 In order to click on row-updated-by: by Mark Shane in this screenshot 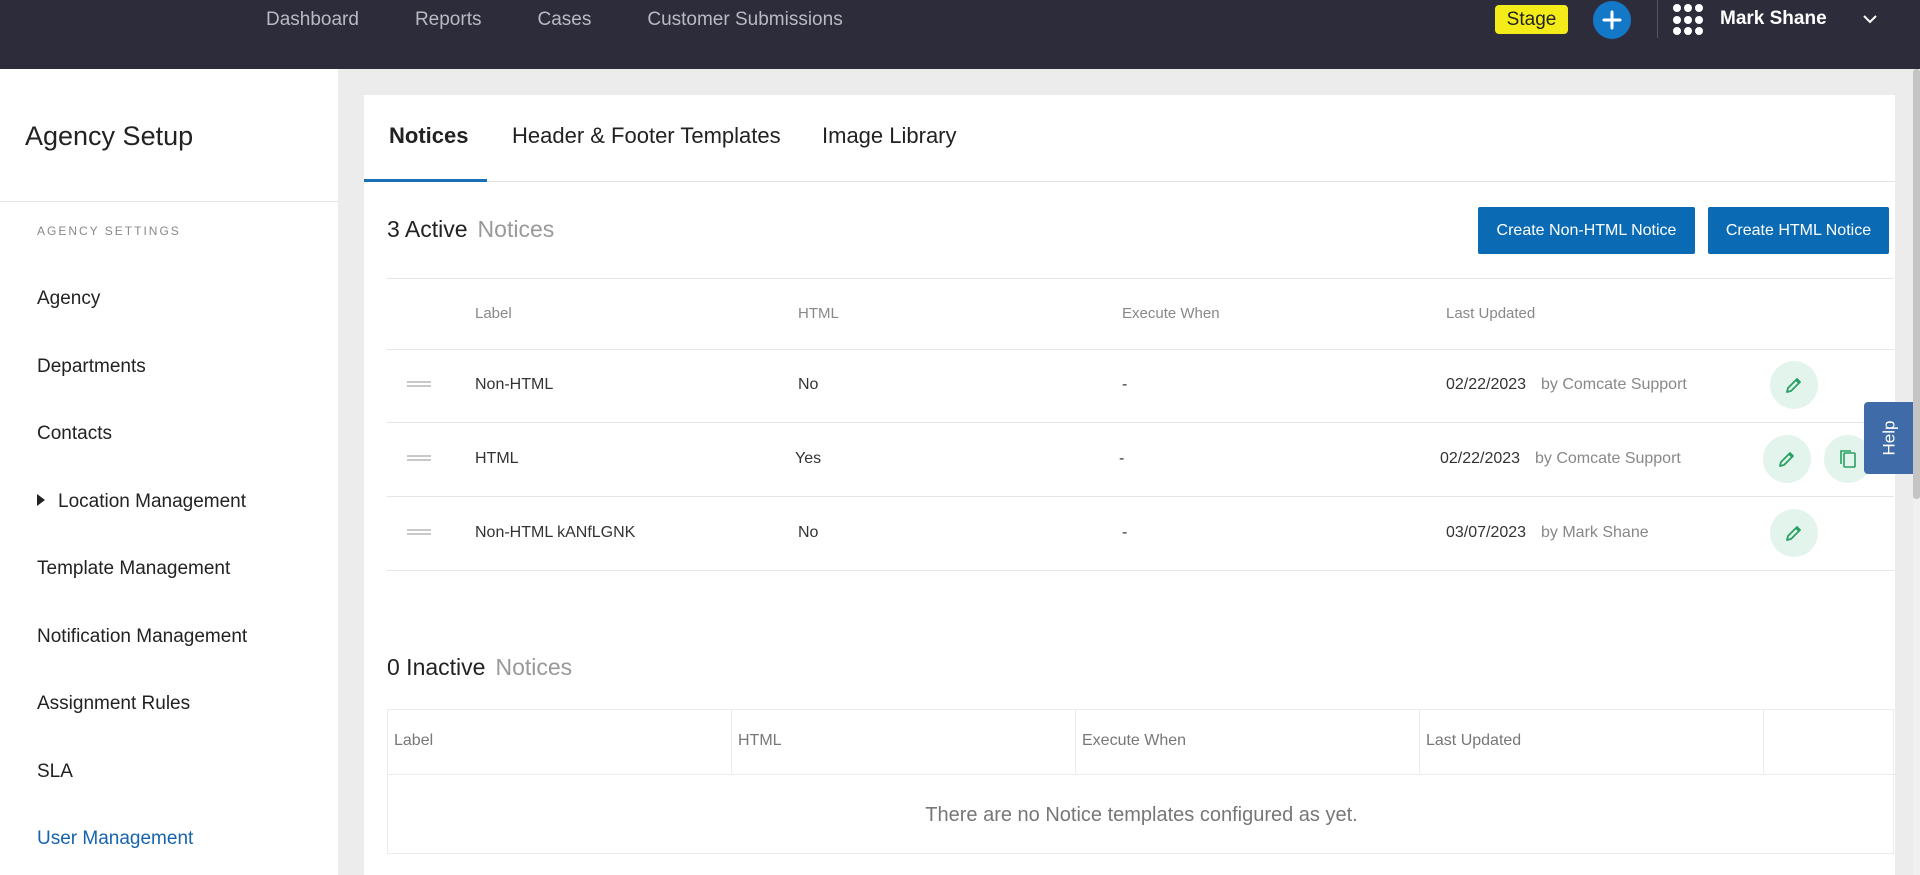, I will do `click(1595, 532)`.